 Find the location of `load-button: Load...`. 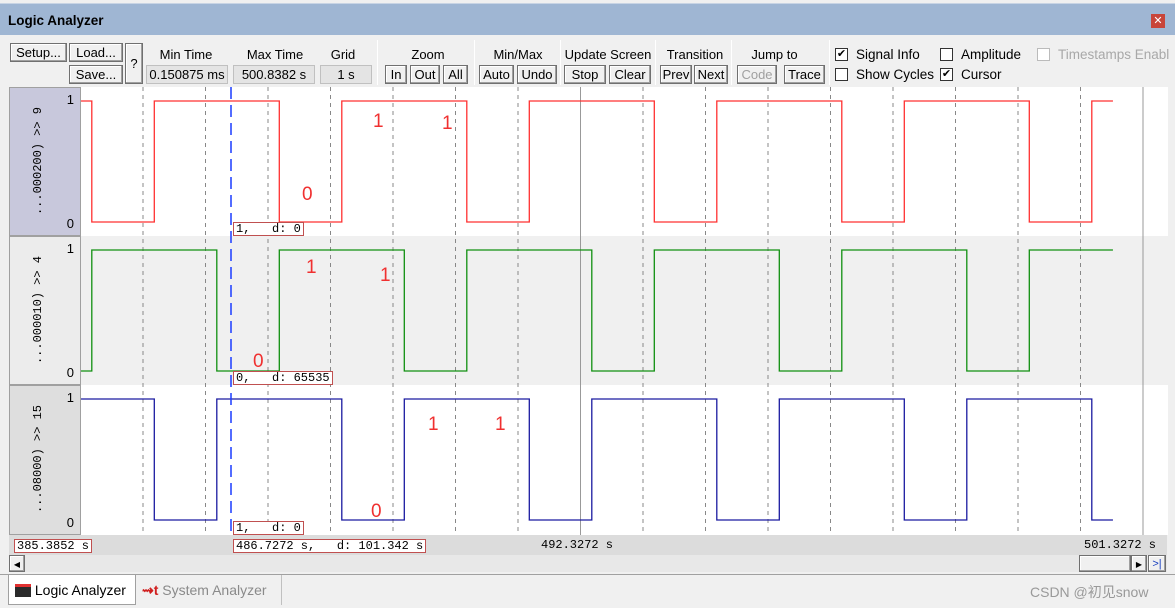

load-button: Load... is located at coordinates (96, 52).